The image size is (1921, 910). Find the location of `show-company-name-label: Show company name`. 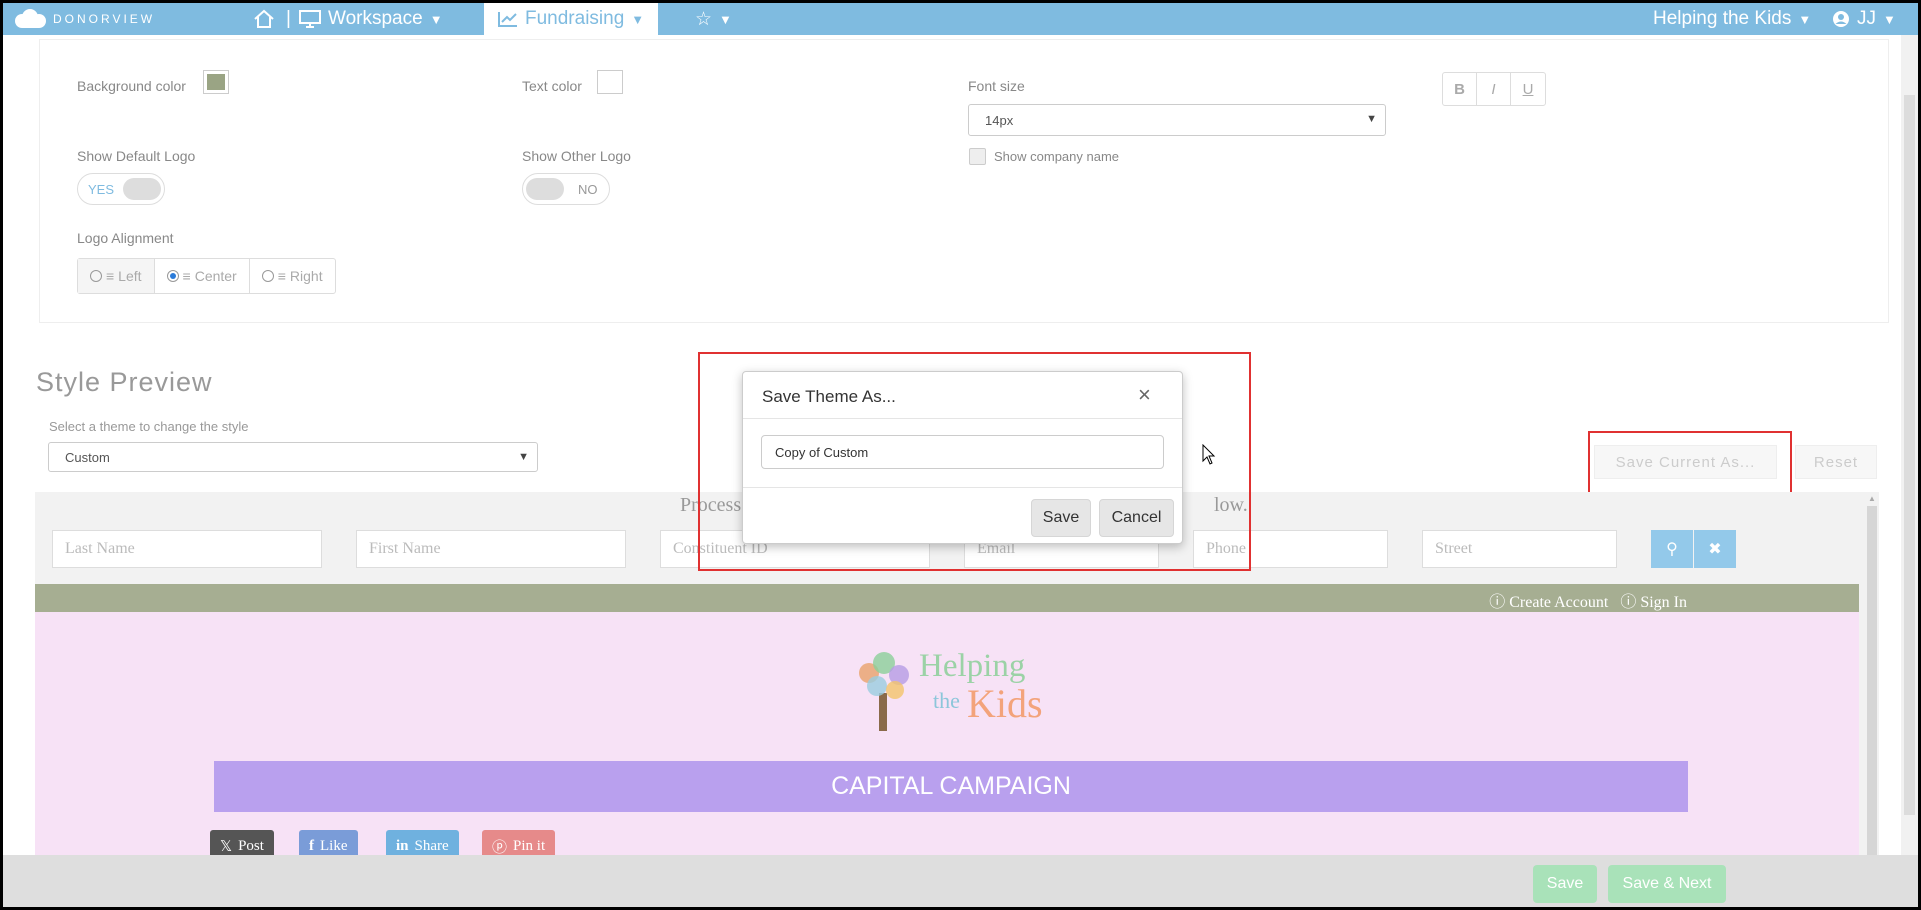

show-company-name-label: Show company name is located at coordinates (1057, 156).